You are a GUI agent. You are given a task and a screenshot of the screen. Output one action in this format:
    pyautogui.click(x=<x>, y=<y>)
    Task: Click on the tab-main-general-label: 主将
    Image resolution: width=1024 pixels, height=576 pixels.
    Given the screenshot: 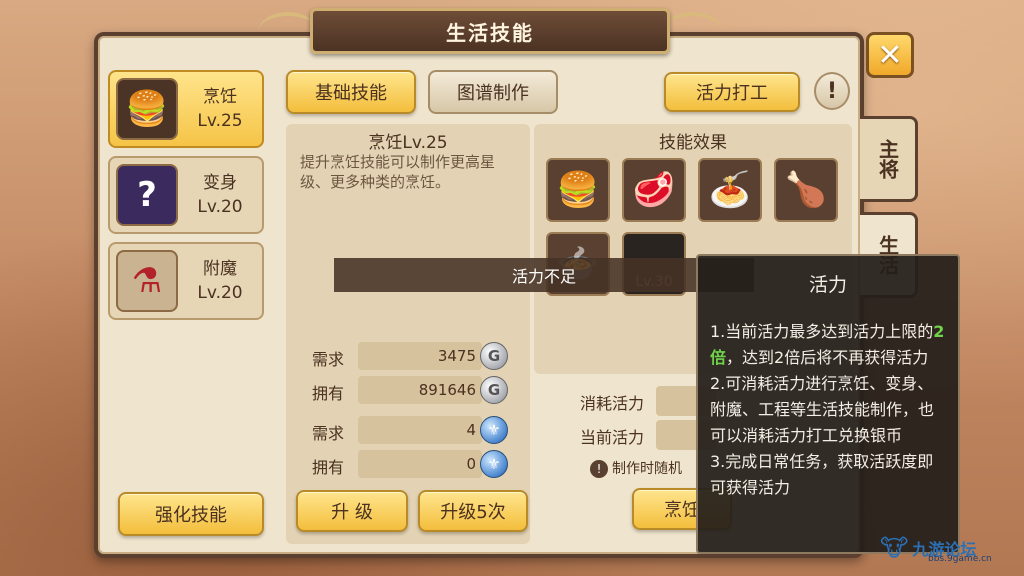 What is the action you would take?
    pyautogui.click(x=887, y=159)
    